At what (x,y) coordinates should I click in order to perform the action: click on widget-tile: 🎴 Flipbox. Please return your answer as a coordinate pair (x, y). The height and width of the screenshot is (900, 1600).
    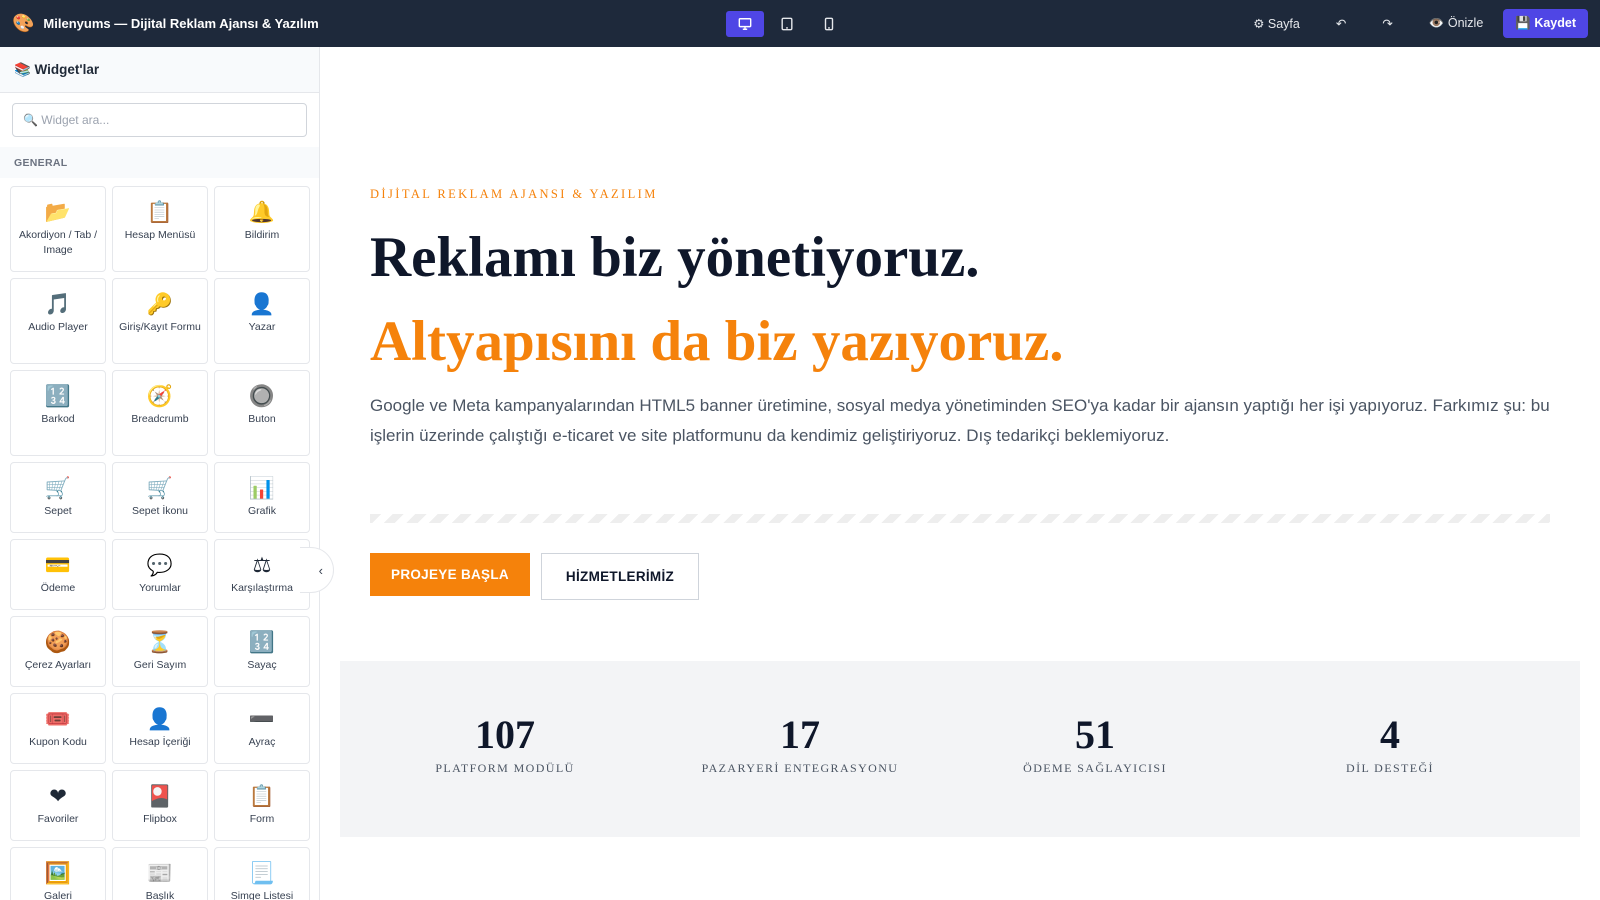
    Looking at the image, I should click on (160, 805).